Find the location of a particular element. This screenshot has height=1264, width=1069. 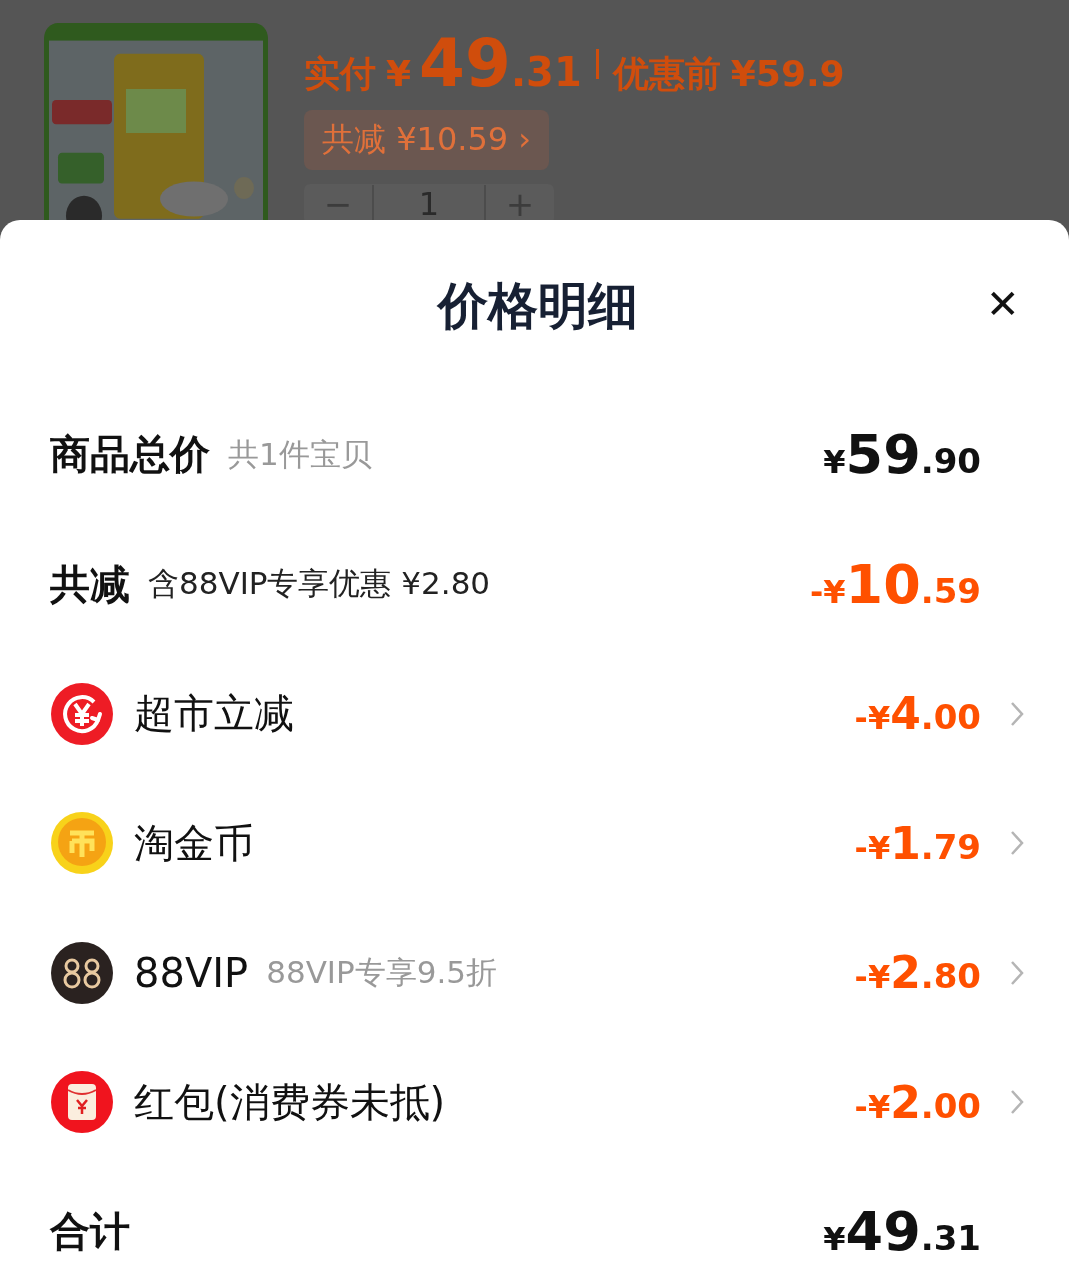

row-label: 合计 is located at coordinates (90, 1232).